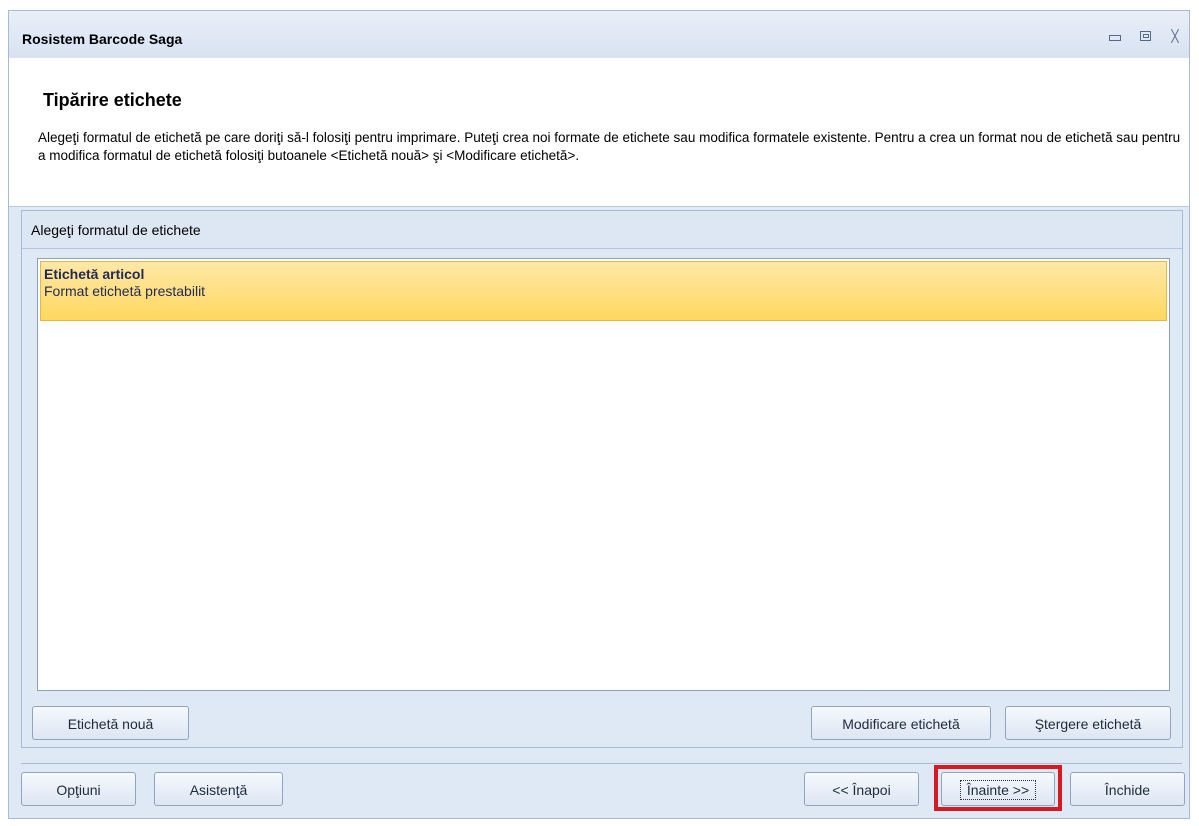  I want to click on restore-icon, so click(1145, 36).